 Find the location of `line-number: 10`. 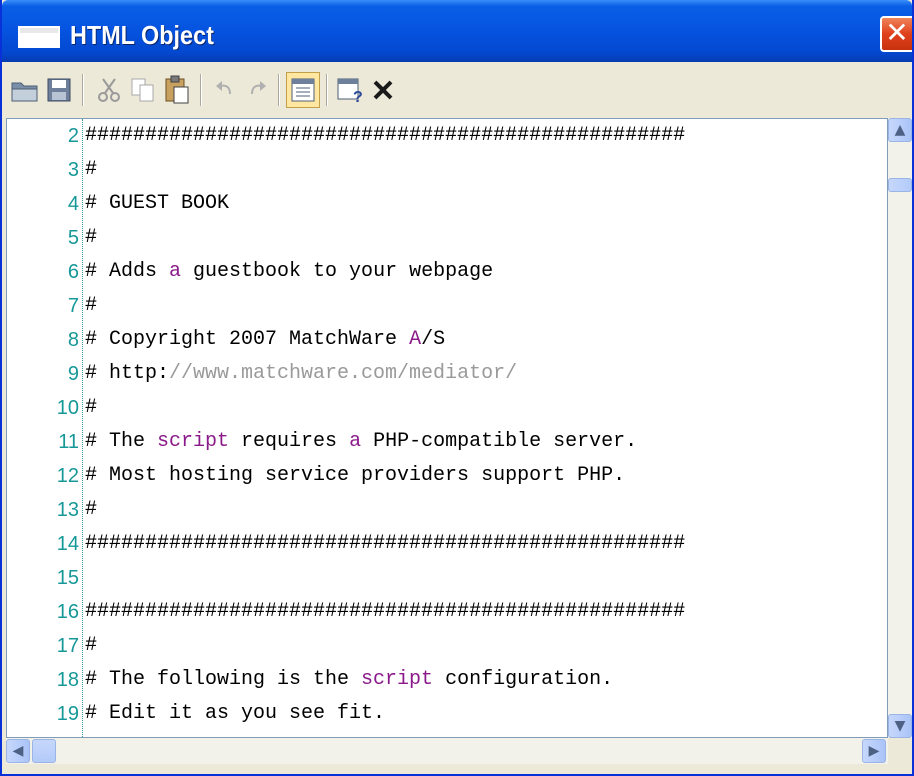

line-number: 10 is located at coordinates (67, 408).